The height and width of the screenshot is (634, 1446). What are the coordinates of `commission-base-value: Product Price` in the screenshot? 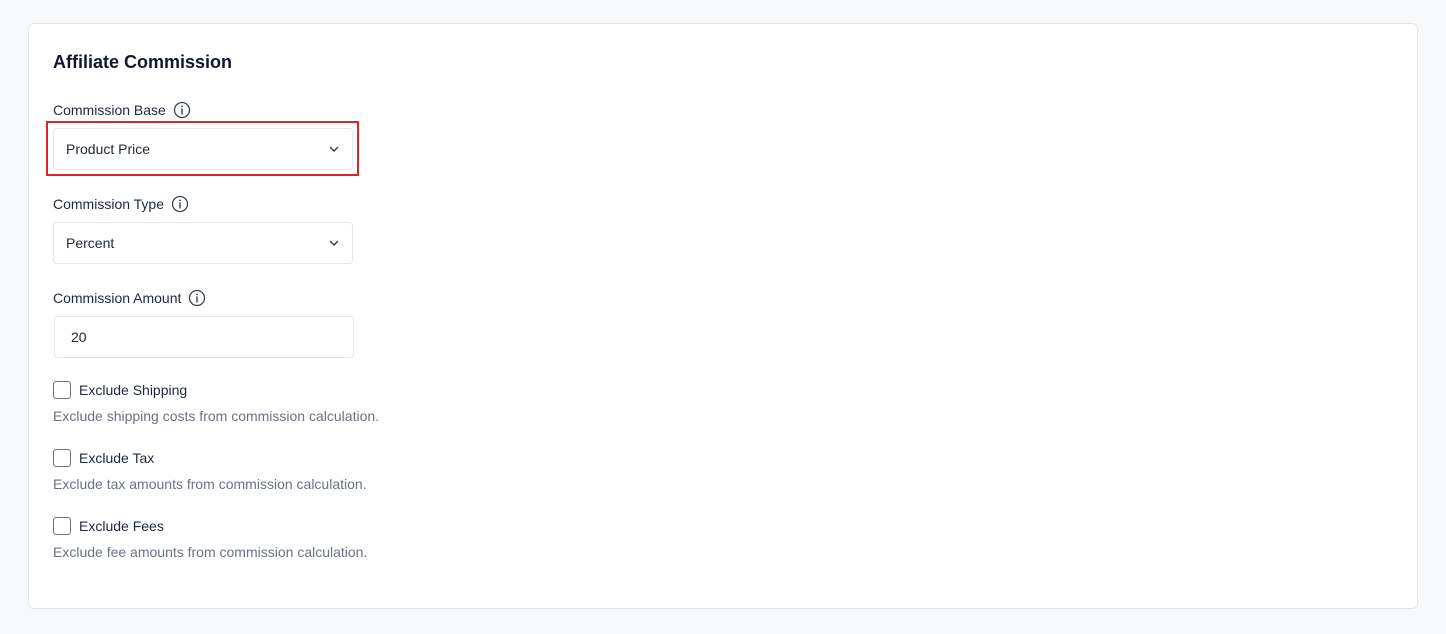 It's located at (108, 149).